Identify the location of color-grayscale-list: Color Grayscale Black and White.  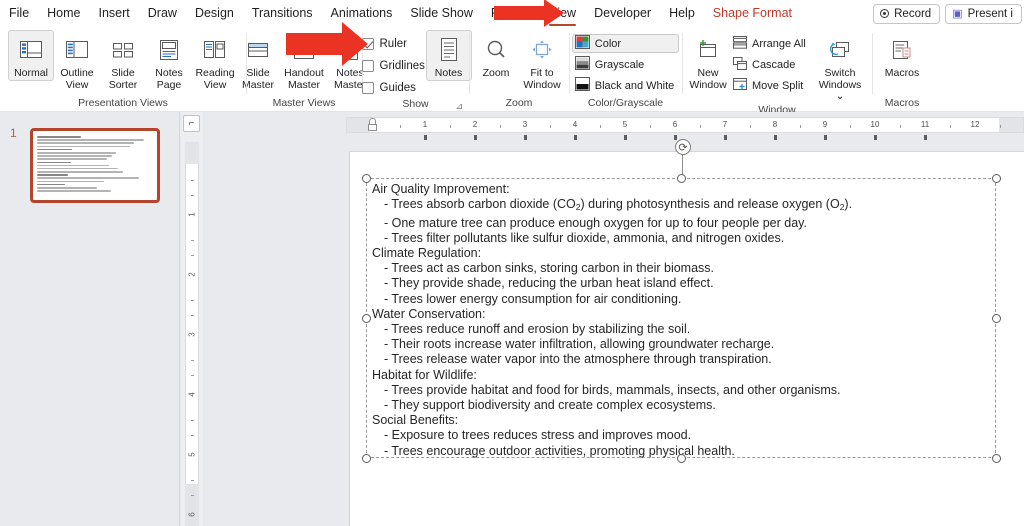
(625, 63).